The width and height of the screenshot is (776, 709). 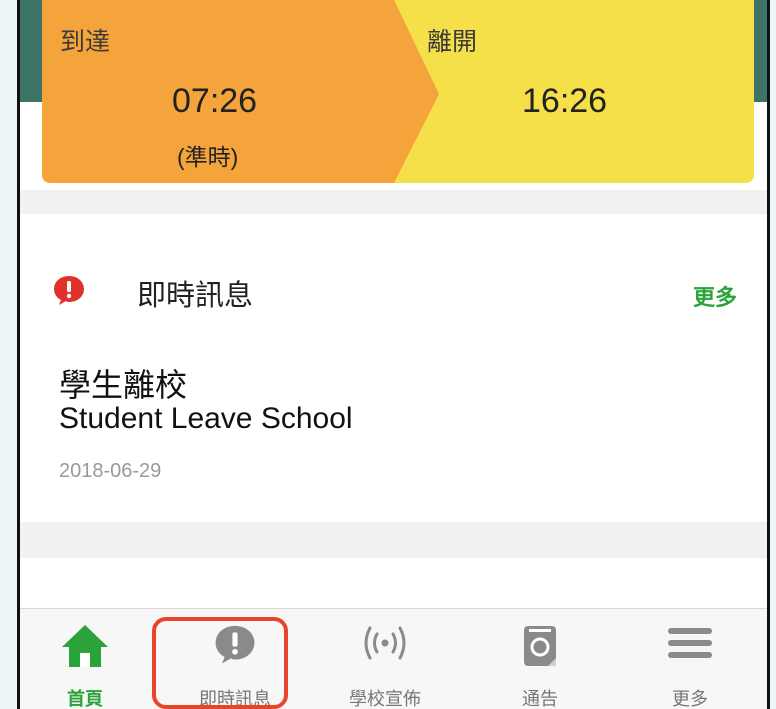 What do you see at coordinates (690, 659) in the screenshot?
I see `tab-more: 更多` at bounding box center [690, 659].